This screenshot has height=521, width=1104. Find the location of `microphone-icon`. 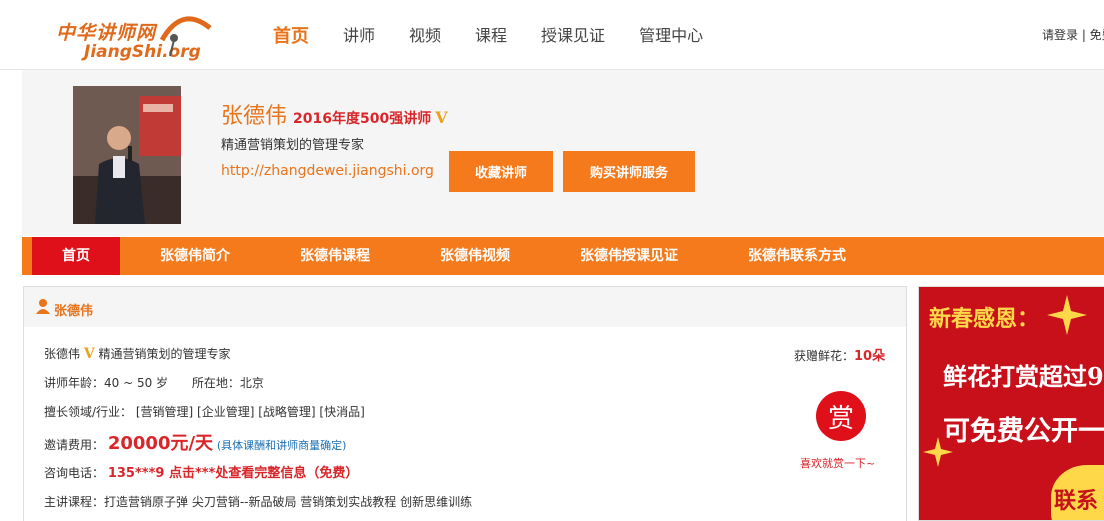

microphone-icon is located at coordinates (185, 36).